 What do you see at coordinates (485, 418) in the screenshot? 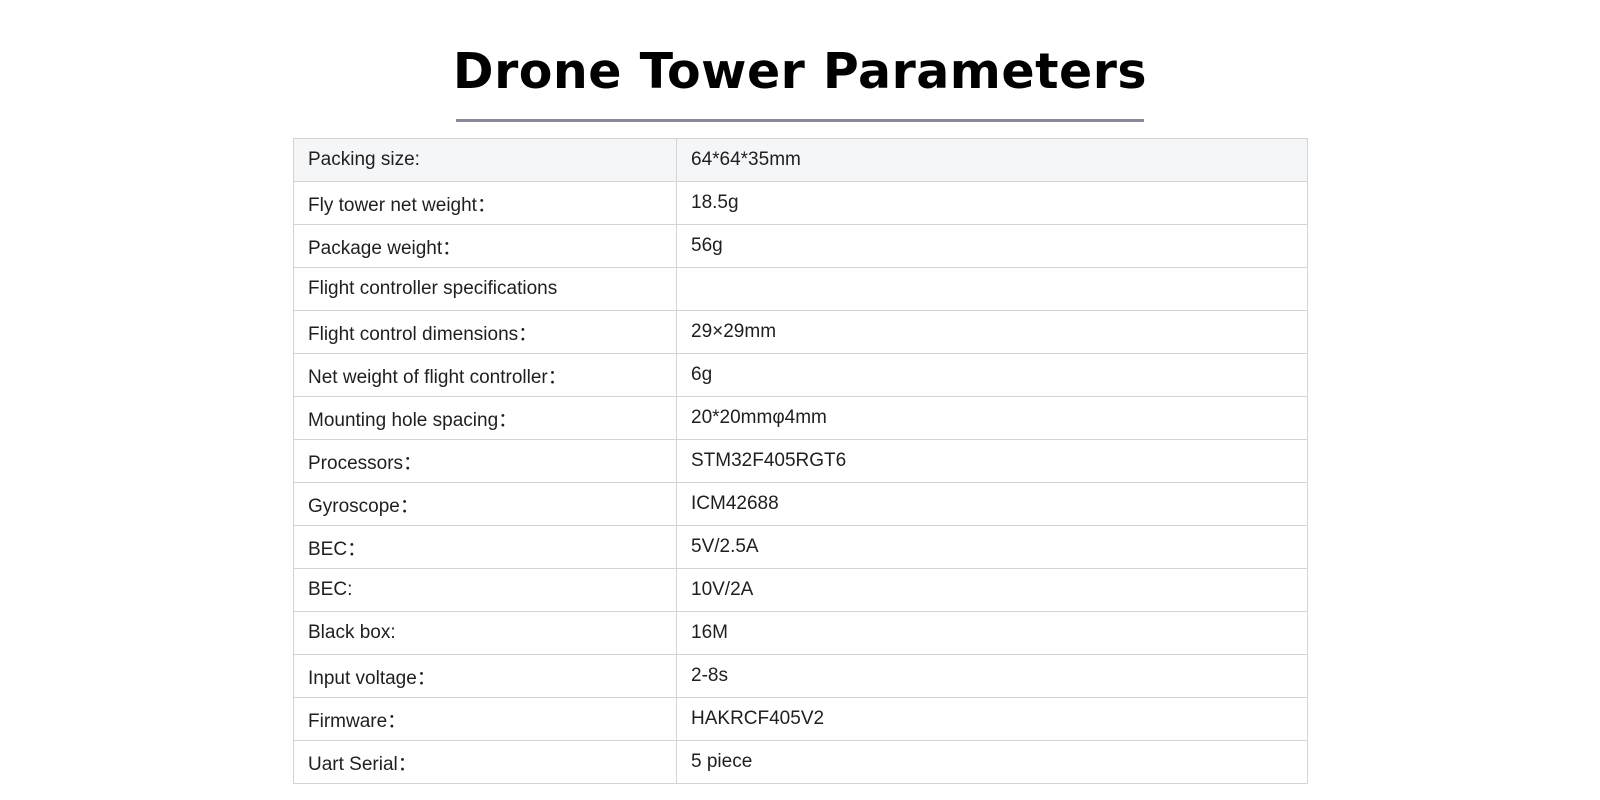
I see `row-label: Mounting hole spacing：` at bounding box center [485, 418].